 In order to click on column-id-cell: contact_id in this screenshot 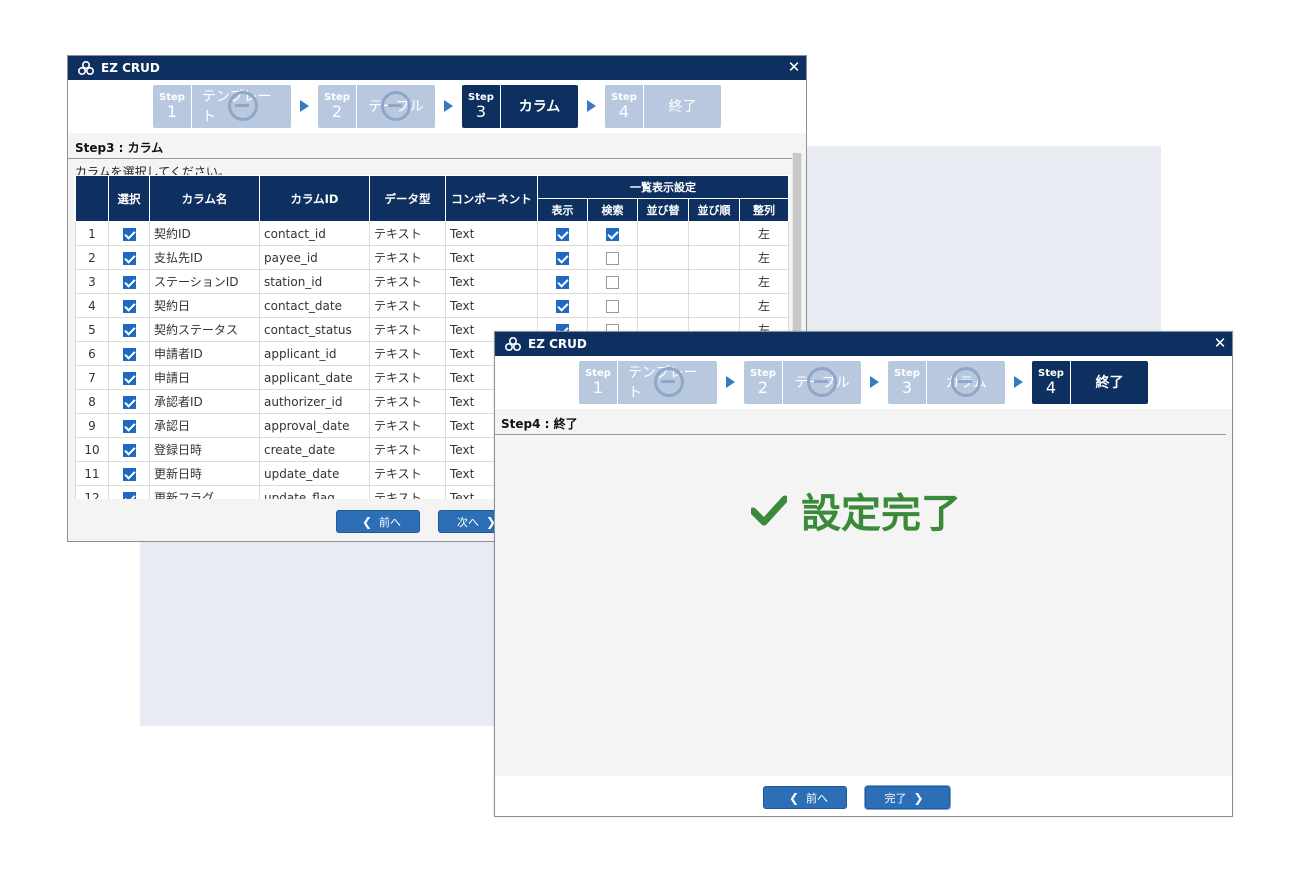, I will do `click(314, 233)`.